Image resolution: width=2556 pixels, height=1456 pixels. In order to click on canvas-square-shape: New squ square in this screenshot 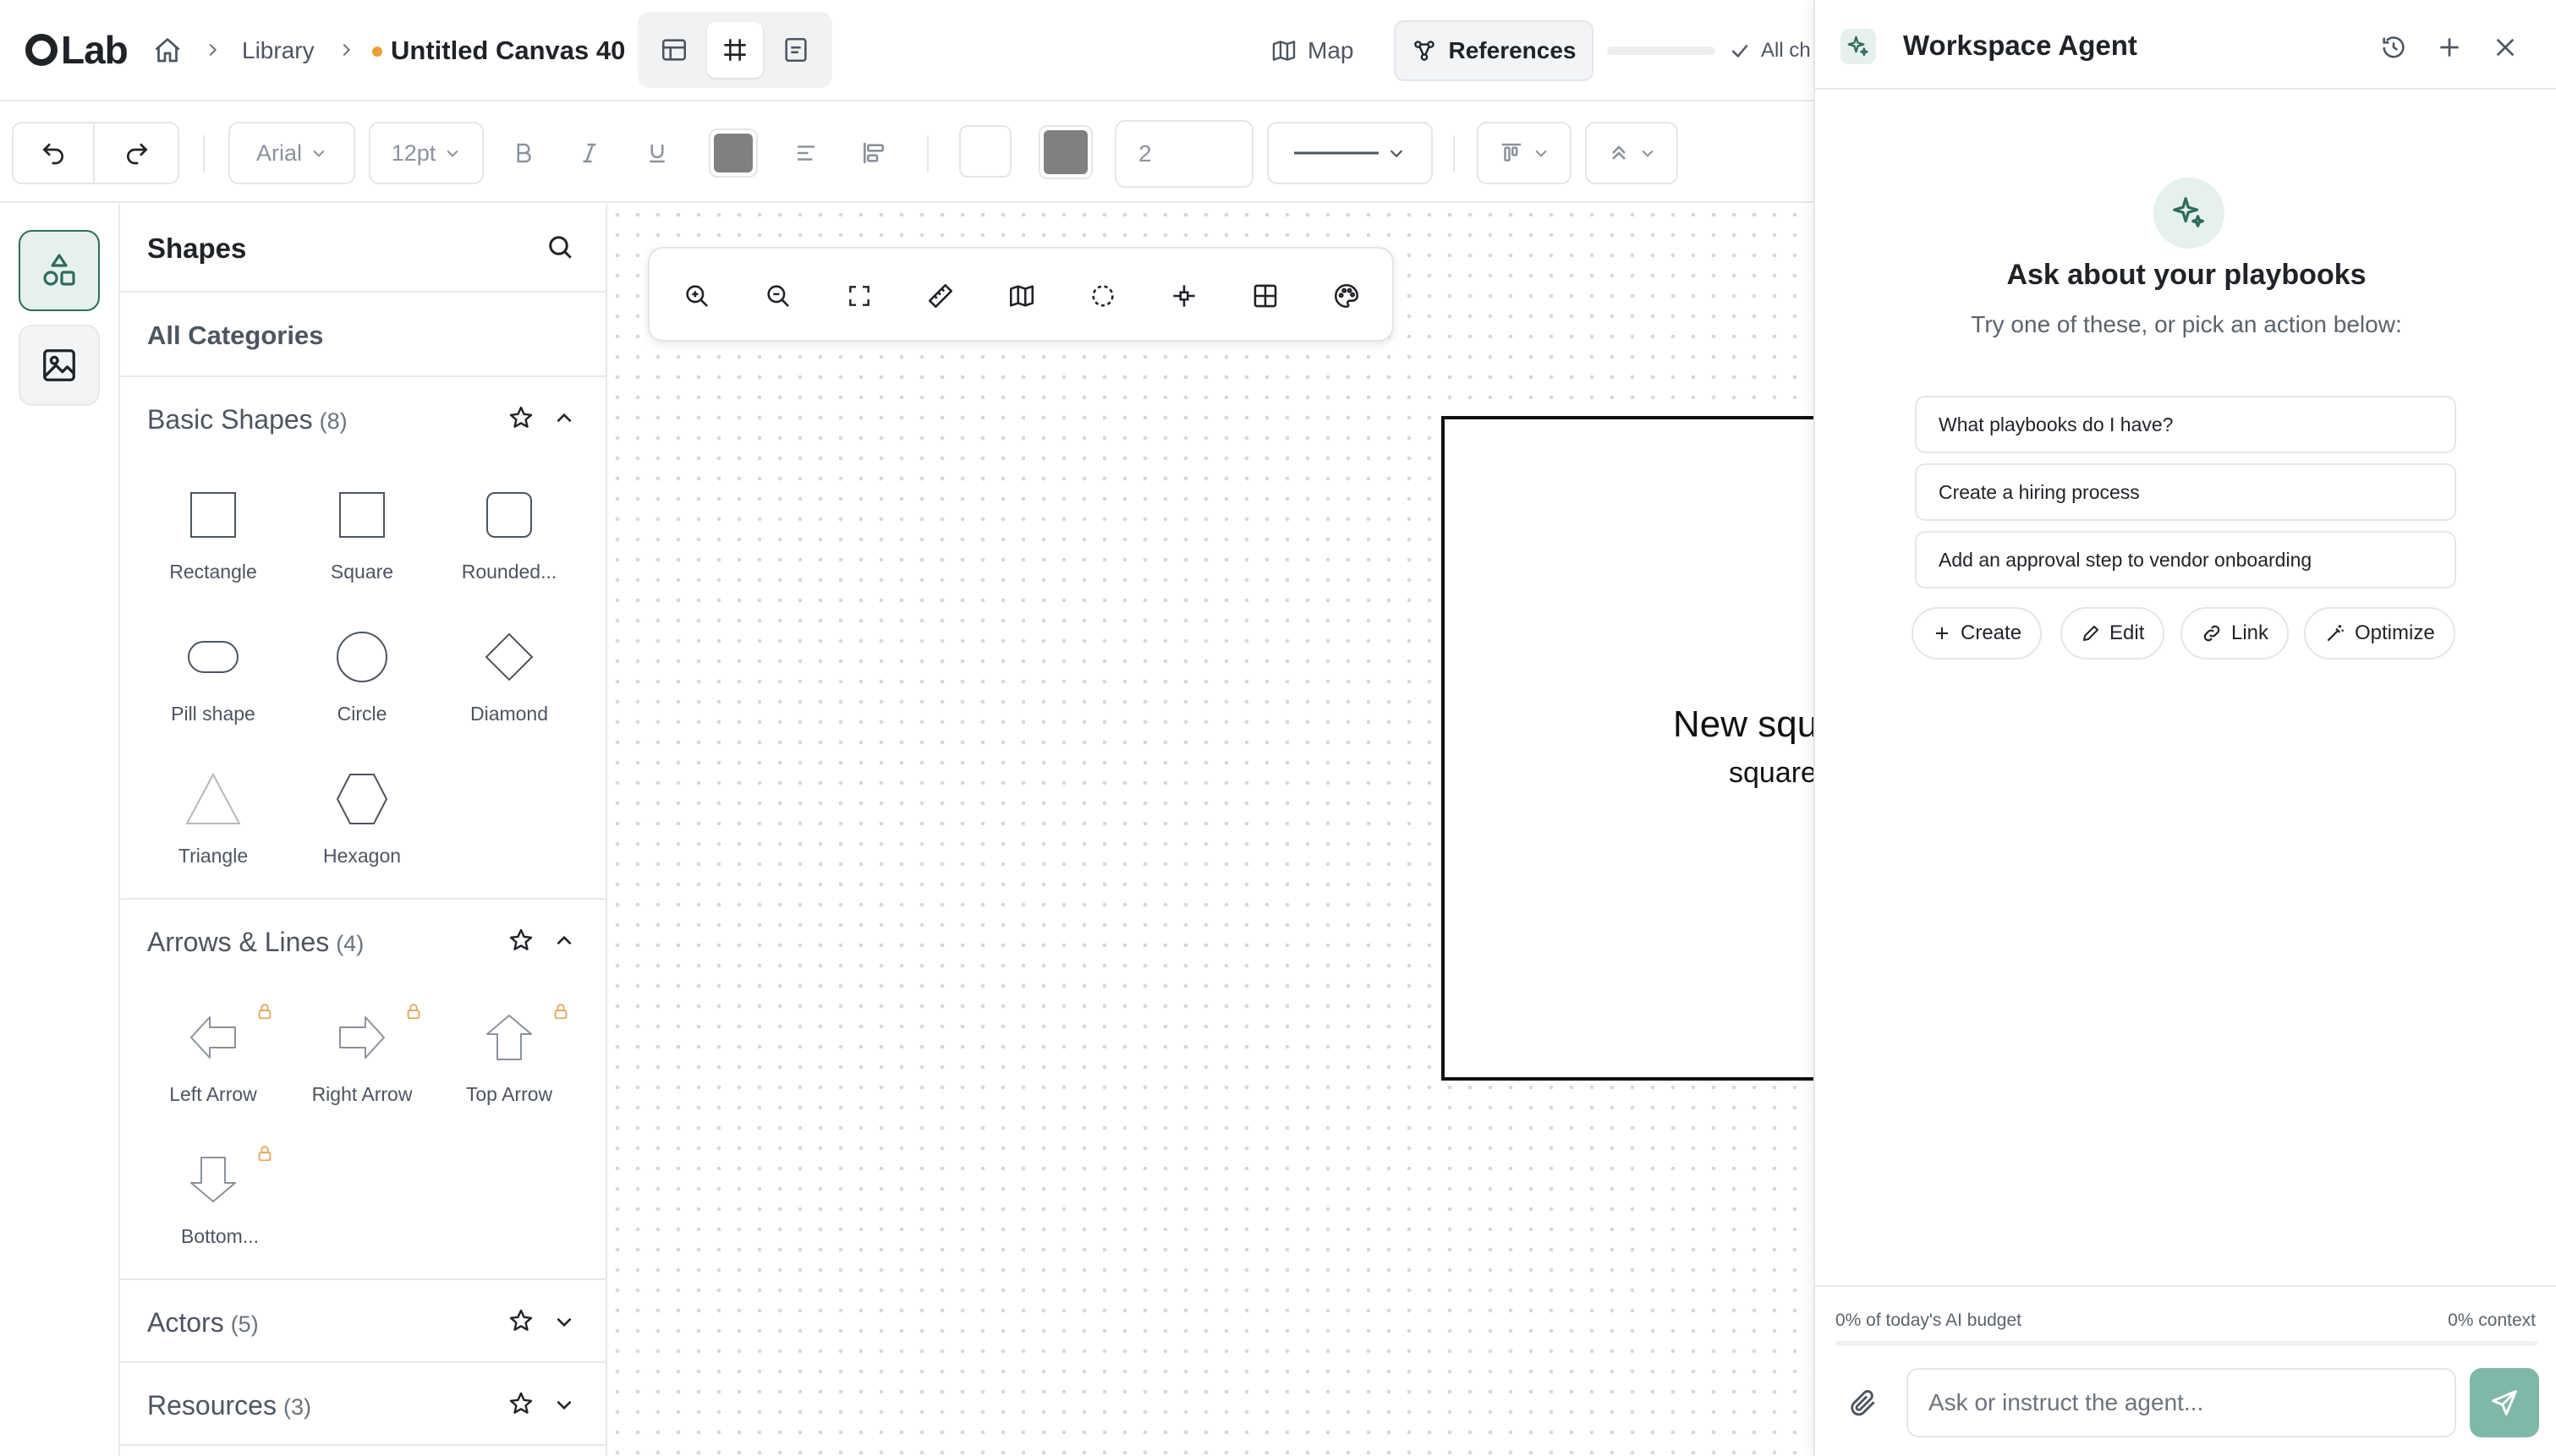, I will do `click(1627, 748)`.